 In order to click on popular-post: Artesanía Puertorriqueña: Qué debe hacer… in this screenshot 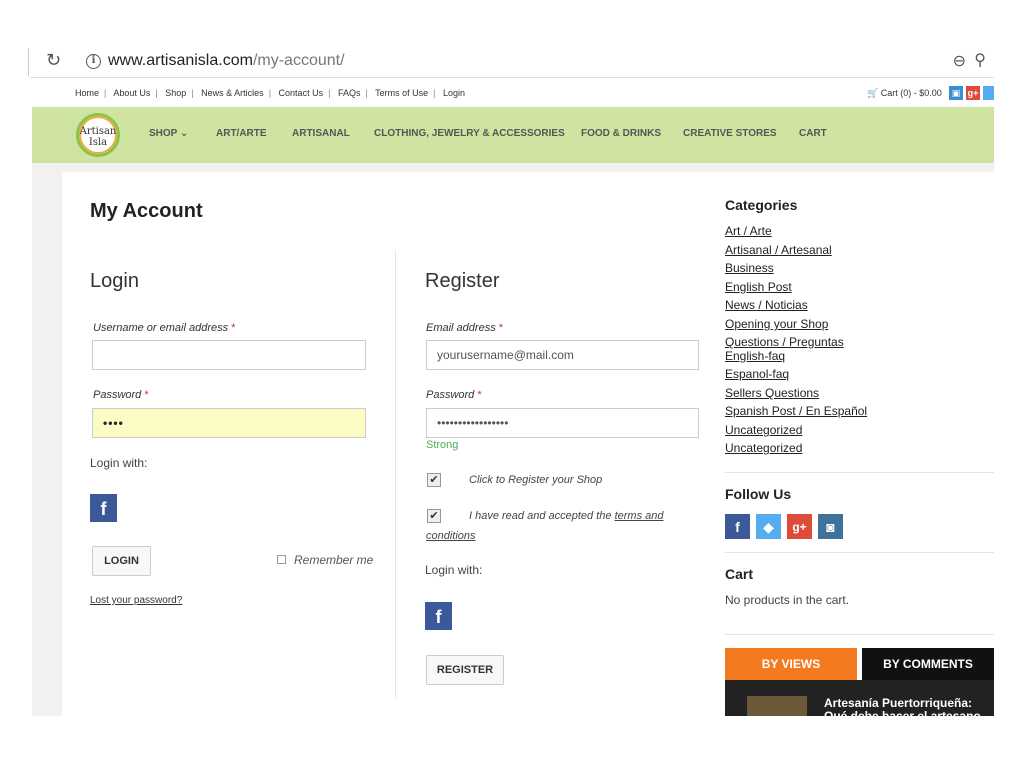, I will do `click(859, 698)`.